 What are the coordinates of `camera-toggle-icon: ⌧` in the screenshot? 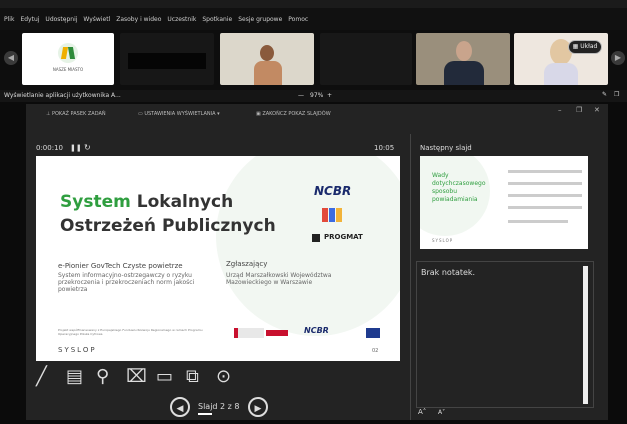 It's located at (136, 376).